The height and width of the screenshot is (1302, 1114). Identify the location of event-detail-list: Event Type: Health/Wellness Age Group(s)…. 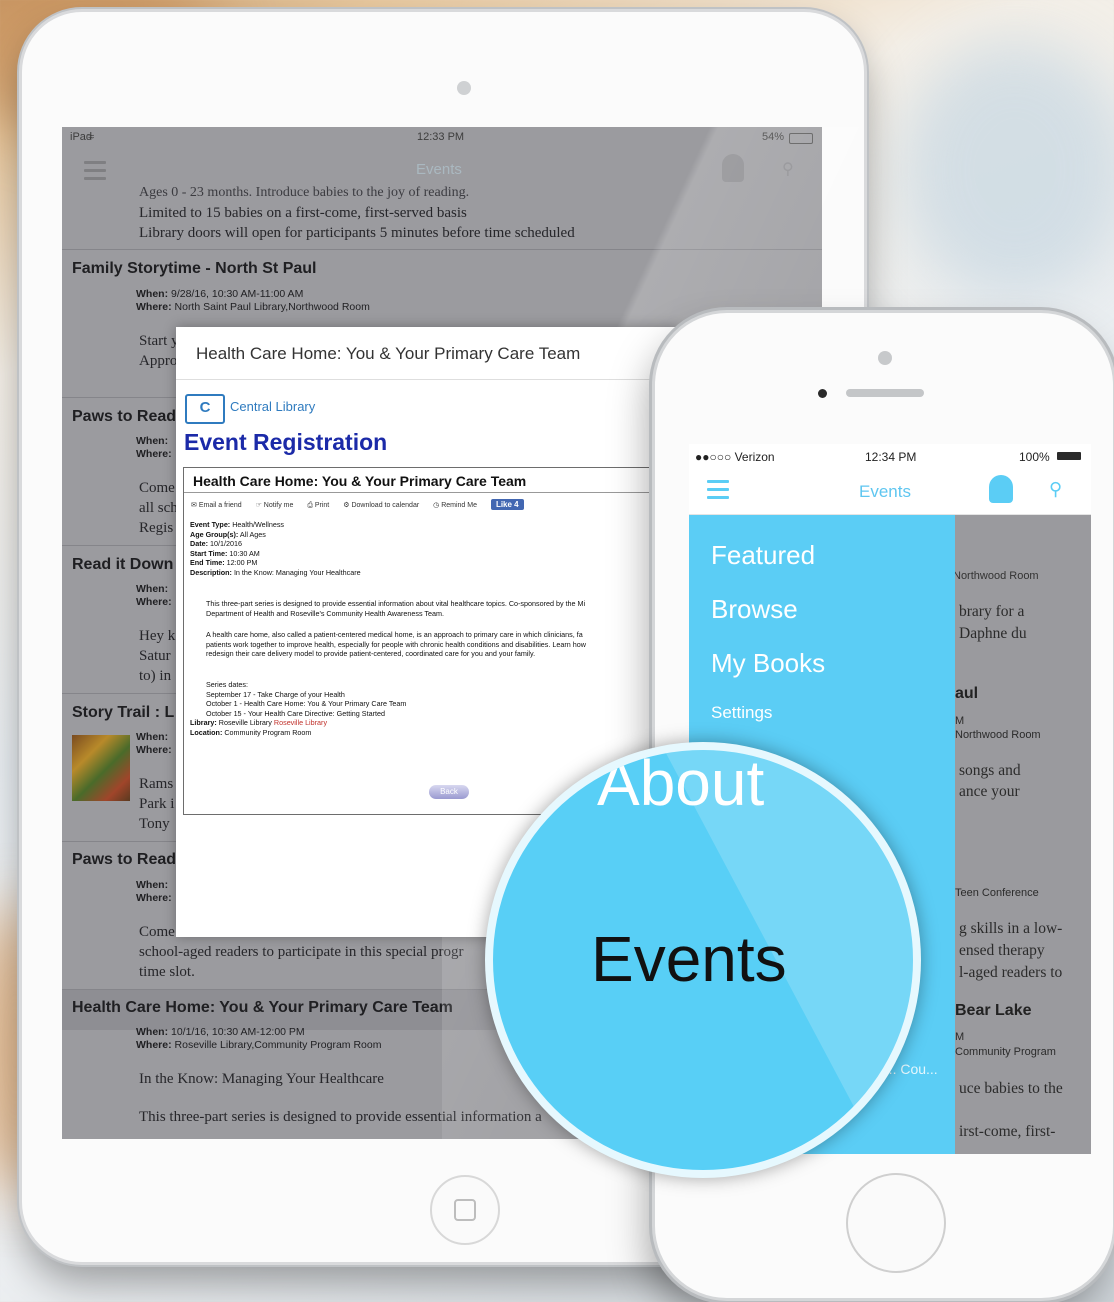
(275, 549).